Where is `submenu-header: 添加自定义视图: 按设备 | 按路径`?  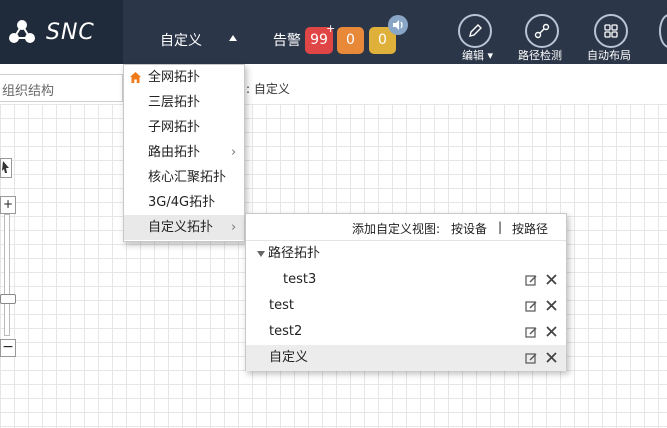 submenu-header: 添加自定义视图: 按设备 | 按路径 is located at coordinates (406, 227).